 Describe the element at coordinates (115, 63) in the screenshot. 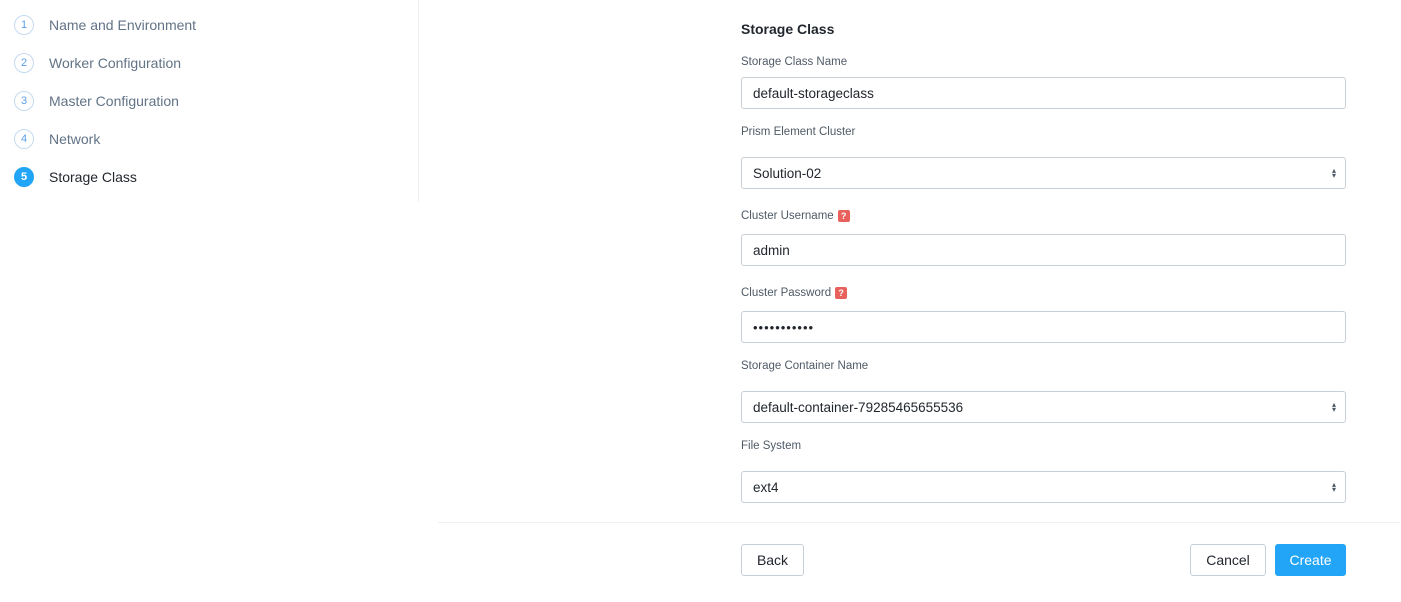

I see `step-label: Worker Configuration` at that location.